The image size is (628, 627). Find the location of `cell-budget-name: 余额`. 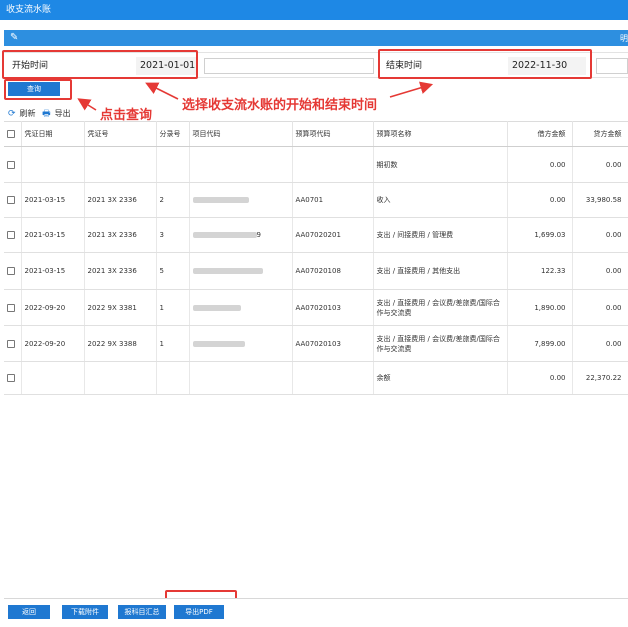

cell-budget-name: 余额 is located at coordinates (440, 378).